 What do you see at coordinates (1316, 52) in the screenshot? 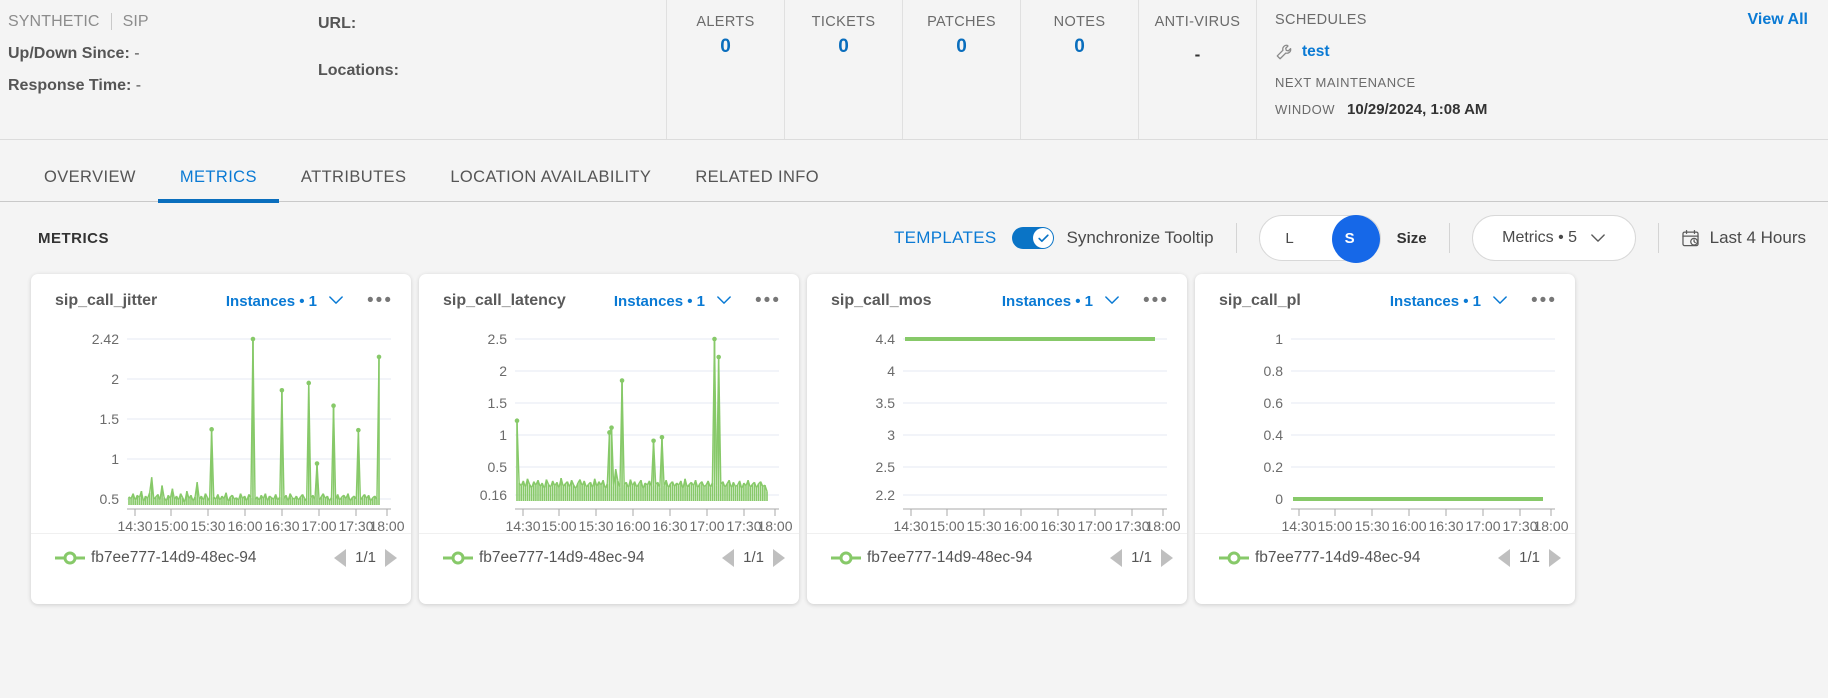
I see `schedule-item-name: test` at bounding box center [1316, 52].